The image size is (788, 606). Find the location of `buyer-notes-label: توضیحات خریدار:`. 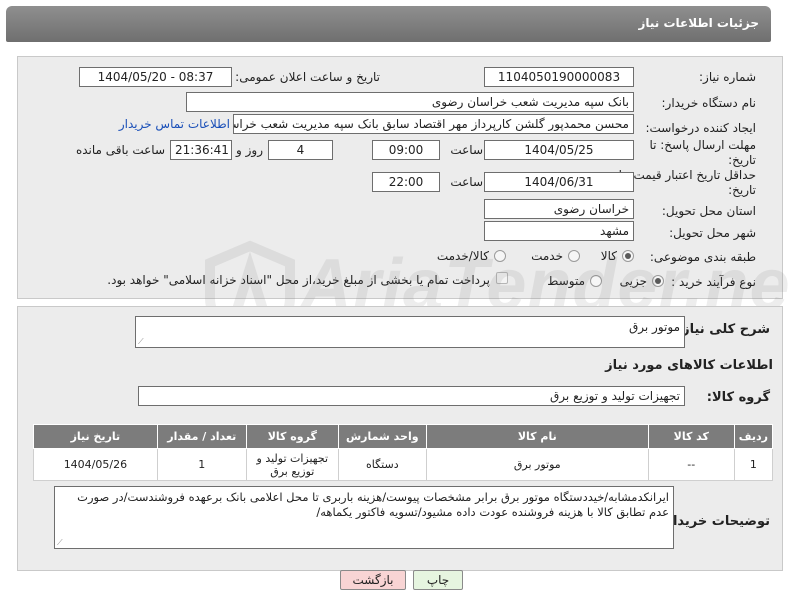

buyer-notes-label: توضیحات خریدار: is located at coordinates (715, 521).